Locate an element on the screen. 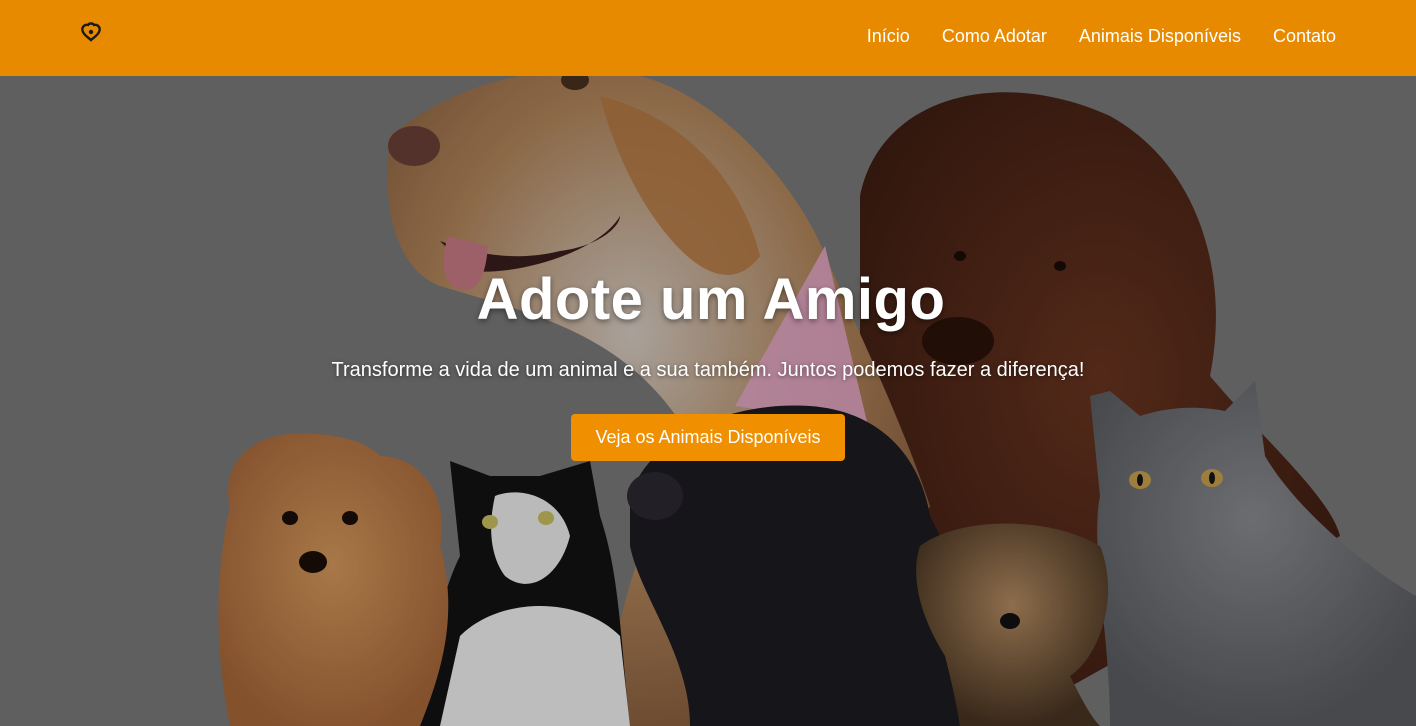  nav-link-contato: Contato is located at coordinates (1304, 36).